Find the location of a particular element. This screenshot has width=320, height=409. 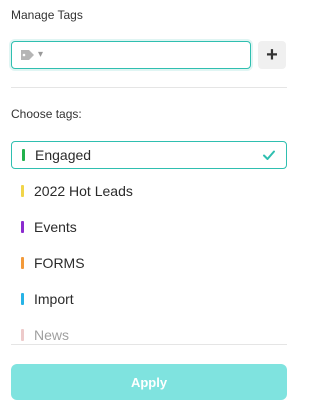

tag-item-2022-hot-leads: 2022 Hot Leads is located at coordinates (149, 191).